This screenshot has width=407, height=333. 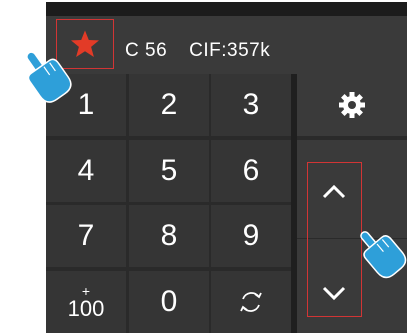 I want to click on swap-icon, so click(x=251, y=302).